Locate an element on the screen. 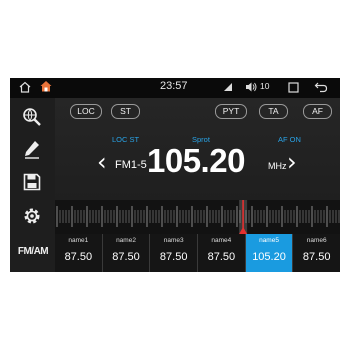 The image size is (350, 350). preset-name: name5 is located at coordinates (269, 240).